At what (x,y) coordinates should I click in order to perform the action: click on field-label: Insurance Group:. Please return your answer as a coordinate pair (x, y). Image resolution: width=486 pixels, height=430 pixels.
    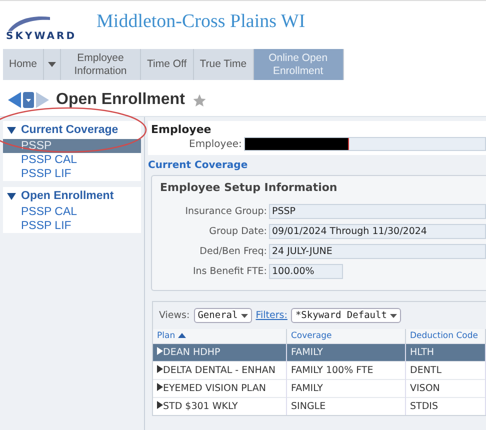
    Looking at the image, I should click on (226, 211).